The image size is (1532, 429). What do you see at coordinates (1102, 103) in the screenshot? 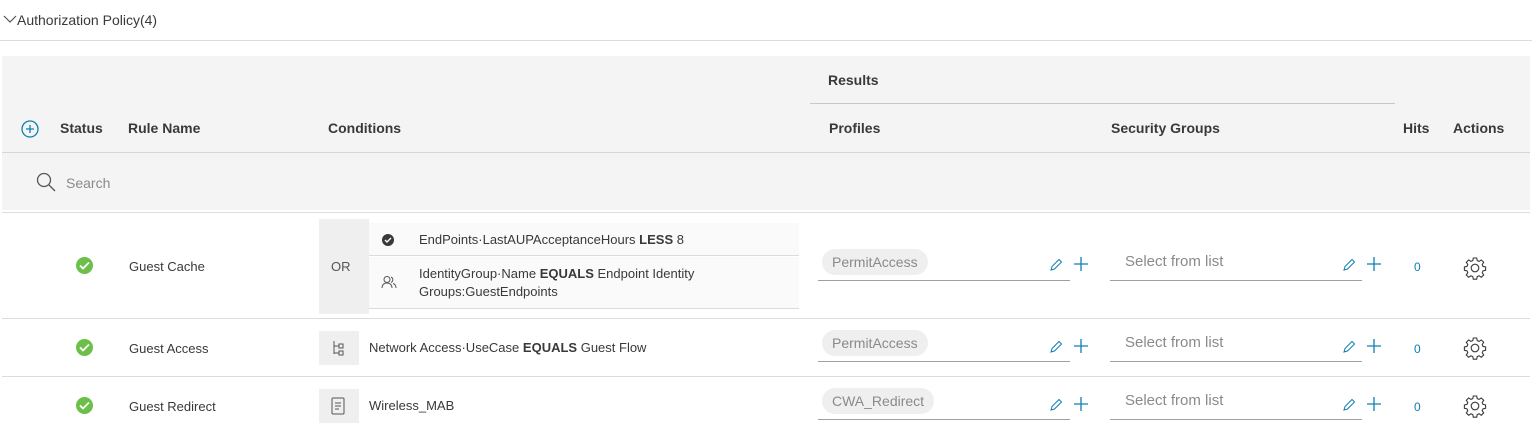
I see `results-divider` at bounding box center [1102, 103].